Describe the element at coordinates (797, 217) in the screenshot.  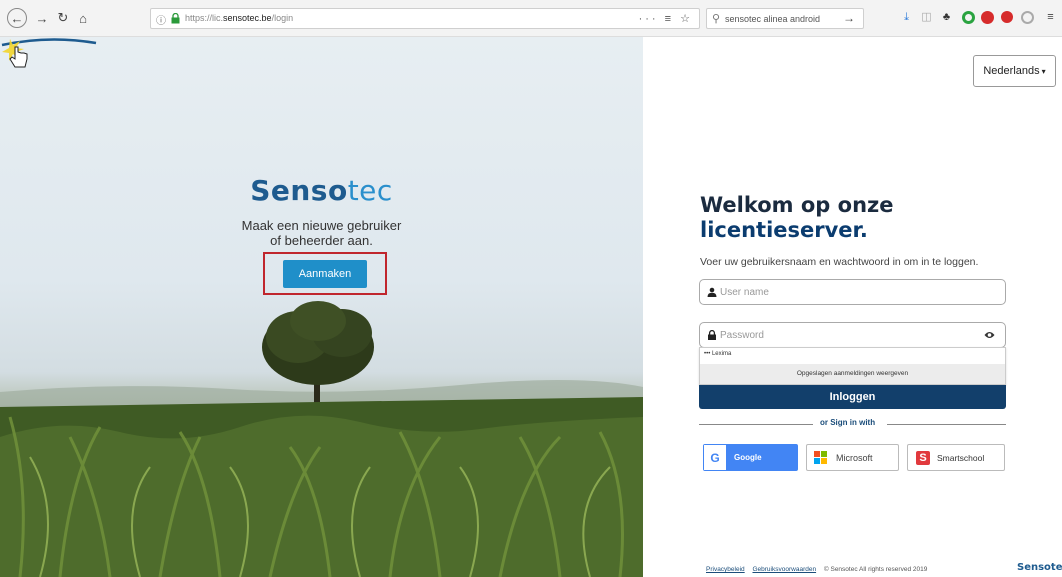
I see `page-title: Welkom op onze licentieserver.` at that location.